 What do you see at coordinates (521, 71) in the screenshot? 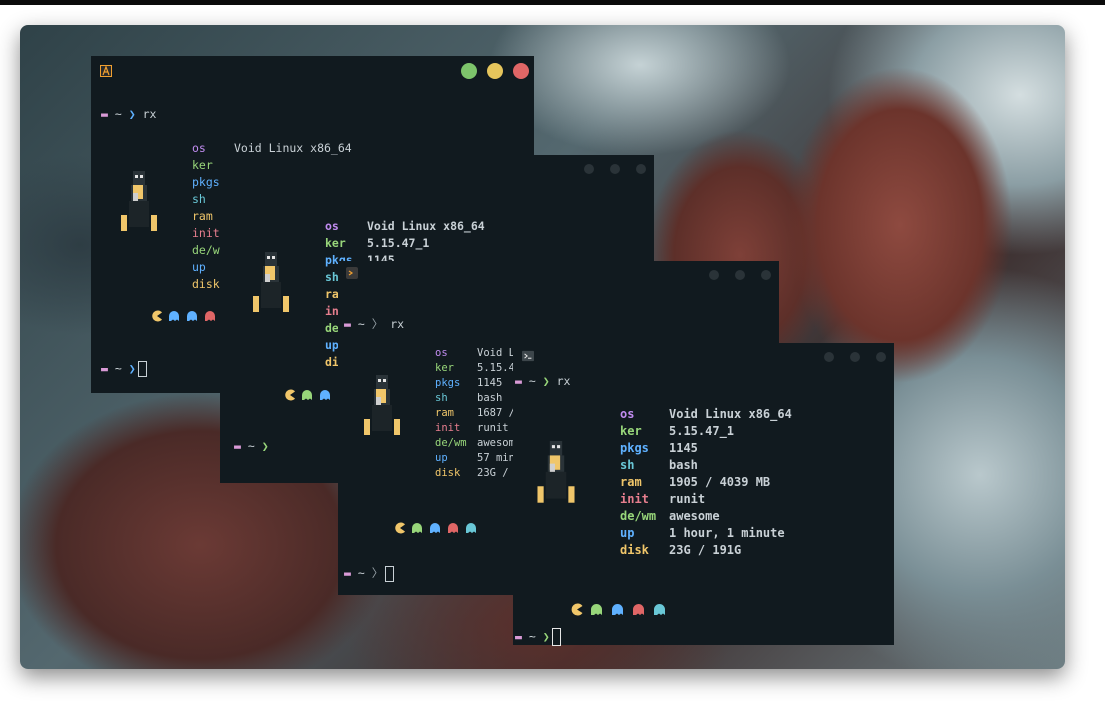
I see `close-button` at bounding box center [521, 71].